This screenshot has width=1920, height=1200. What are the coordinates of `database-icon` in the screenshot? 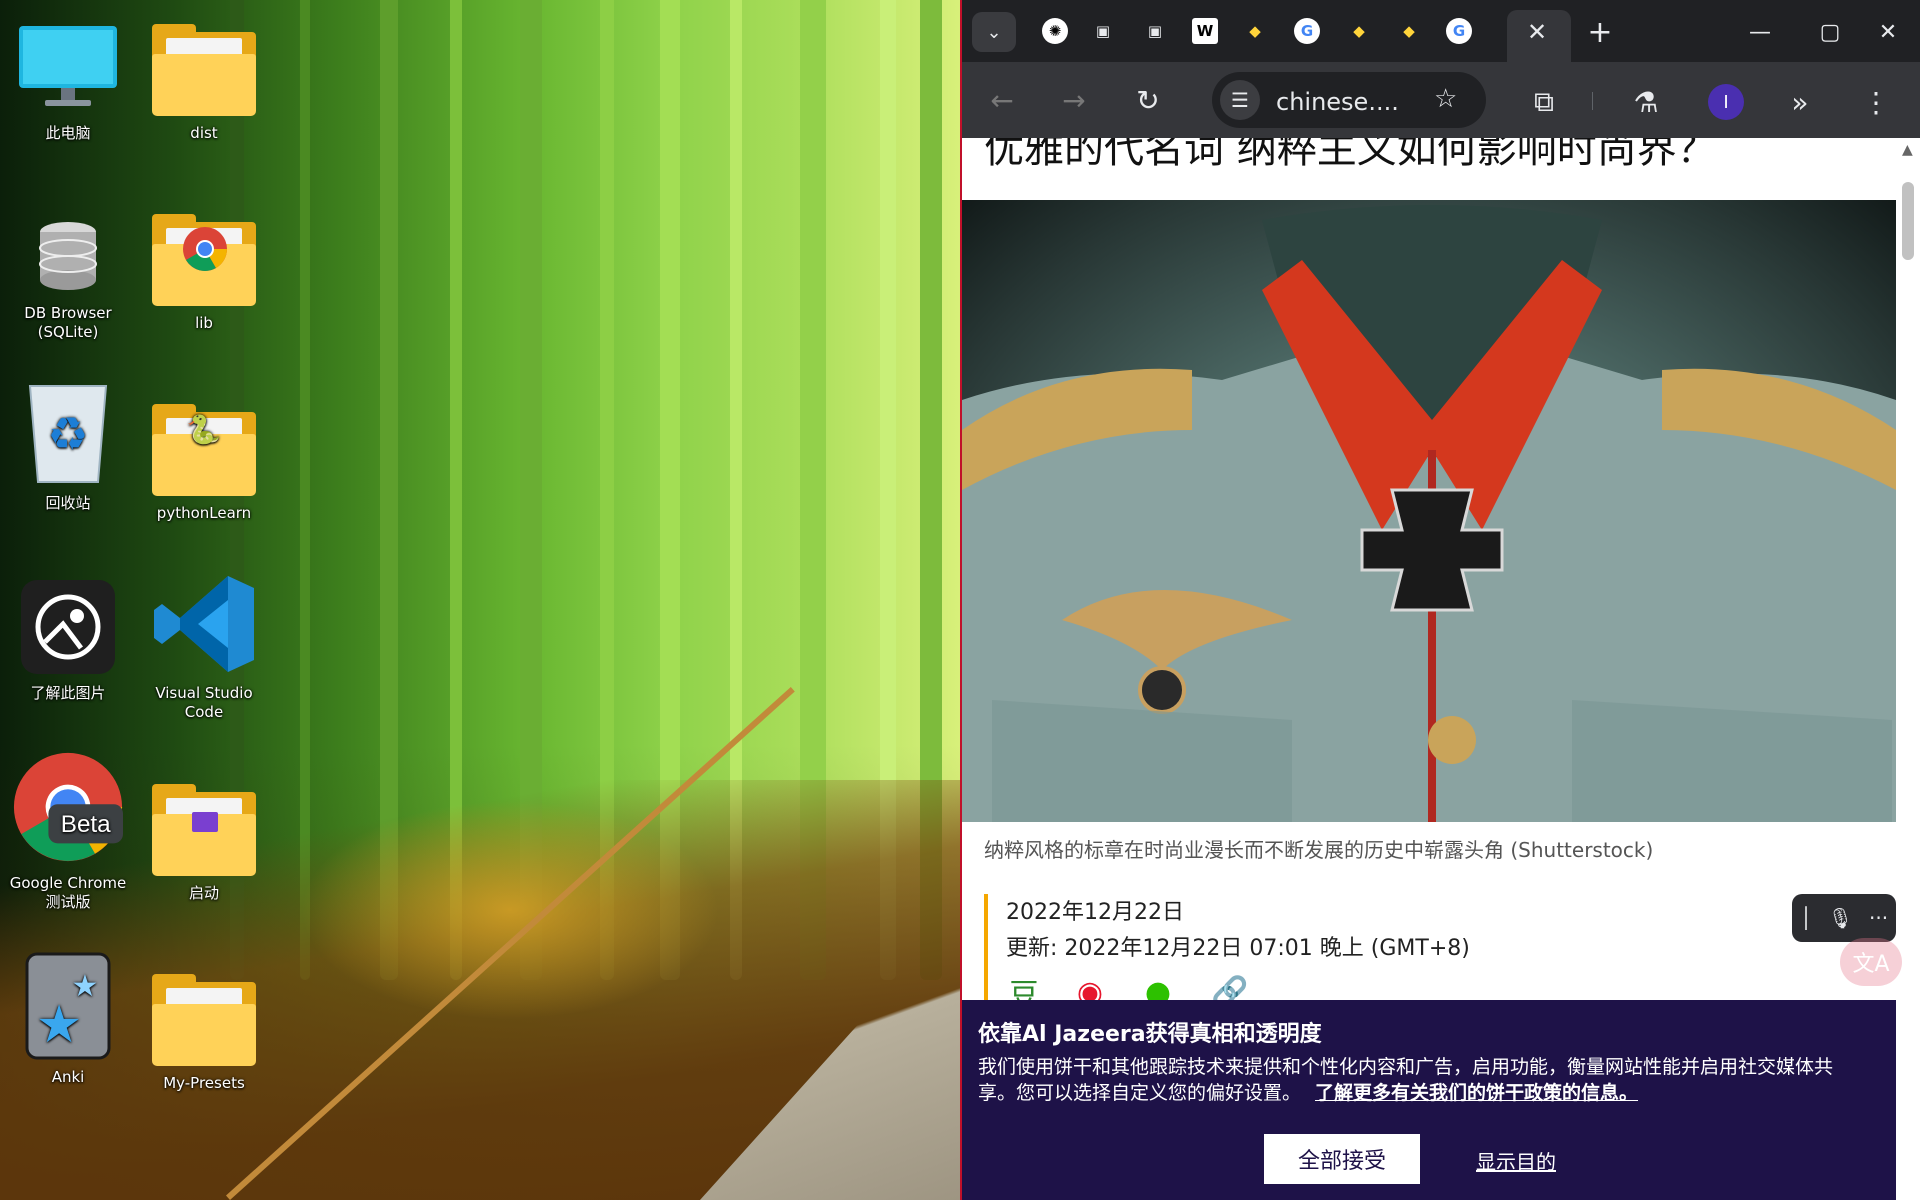 It's located at (68, 247).